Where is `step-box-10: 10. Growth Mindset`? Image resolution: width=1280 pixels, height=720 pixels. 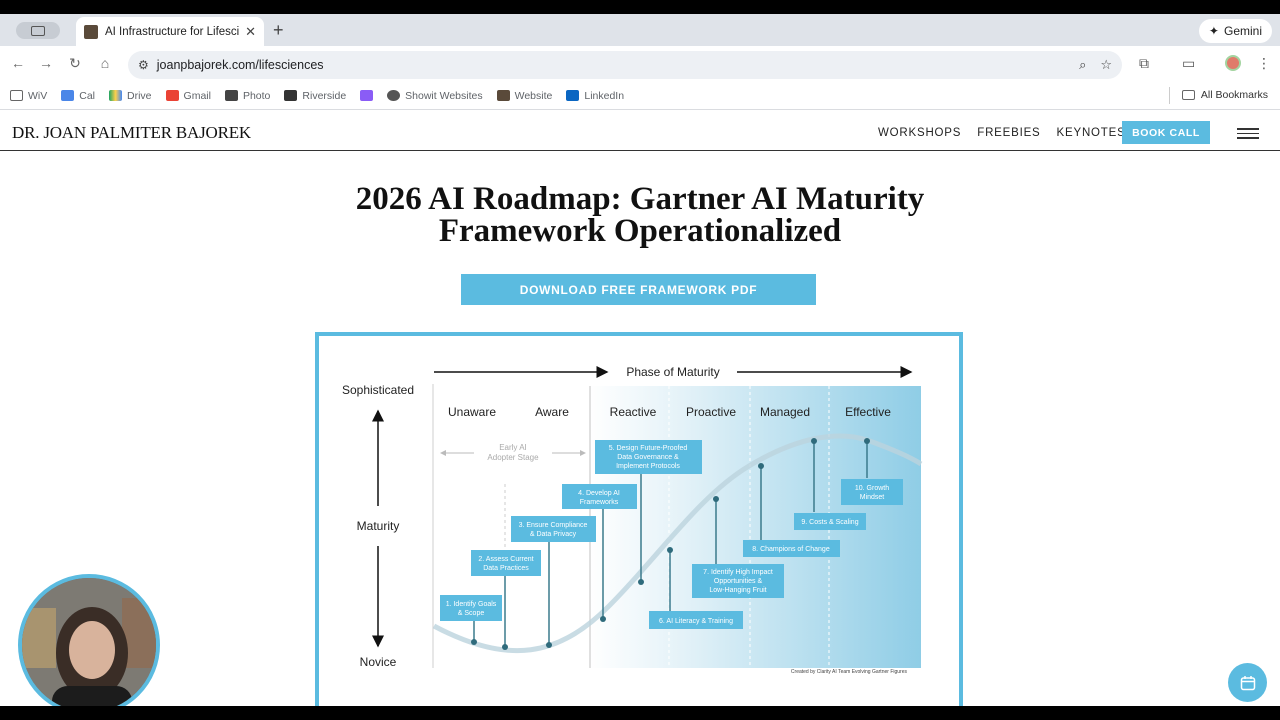
step-box-10: 10. Growth Mindset is located at coordinates (872, 492).